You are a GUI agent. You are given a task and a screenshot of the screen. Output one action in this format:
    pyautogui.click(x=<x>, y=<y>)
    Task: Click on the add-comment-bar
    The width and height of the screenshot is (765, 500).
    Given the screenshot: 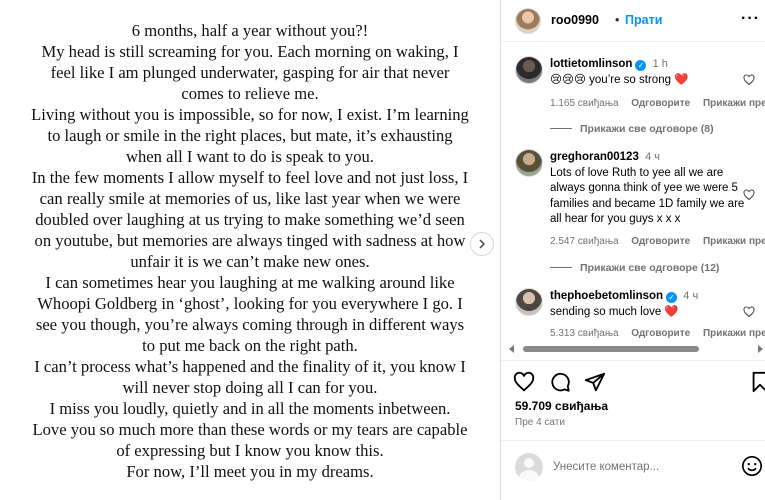 What is the action you would take?
    pyautogui.click(x=633, y=470)
    